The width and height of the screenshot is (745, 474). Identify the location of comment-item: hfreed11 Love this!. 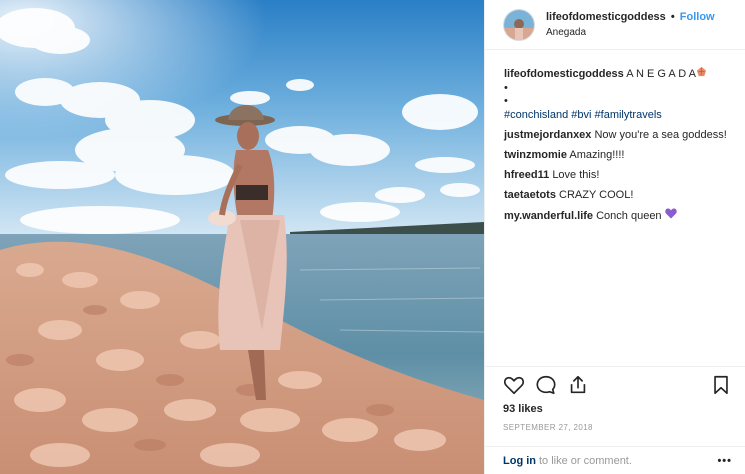
(617, 175).